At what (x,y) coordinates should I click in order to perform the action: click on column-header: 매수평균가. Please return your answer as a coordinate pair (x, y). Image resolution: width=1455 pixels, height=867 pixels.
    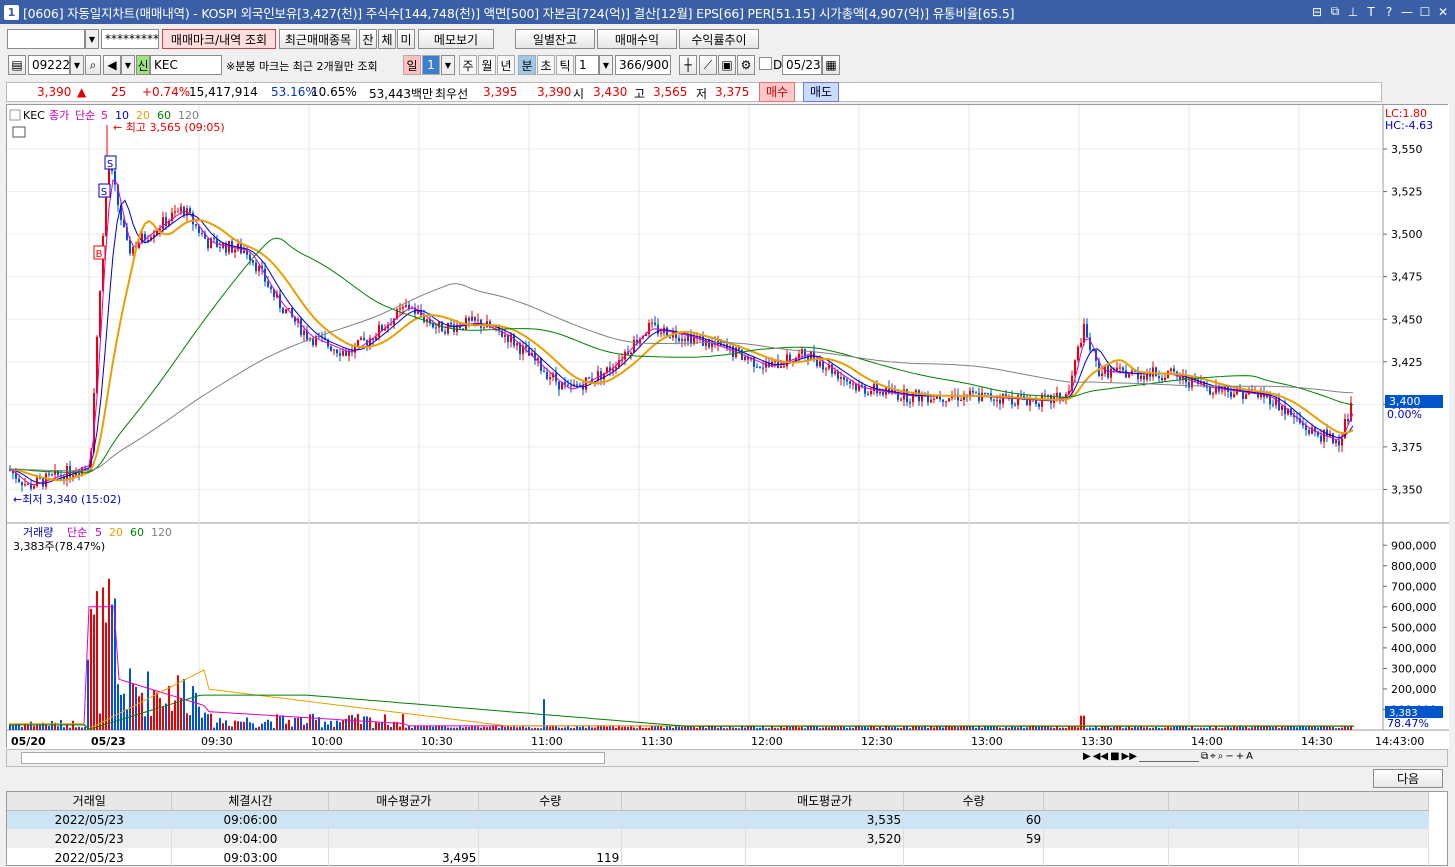
    Looking at the image, I should click on (404, 801).